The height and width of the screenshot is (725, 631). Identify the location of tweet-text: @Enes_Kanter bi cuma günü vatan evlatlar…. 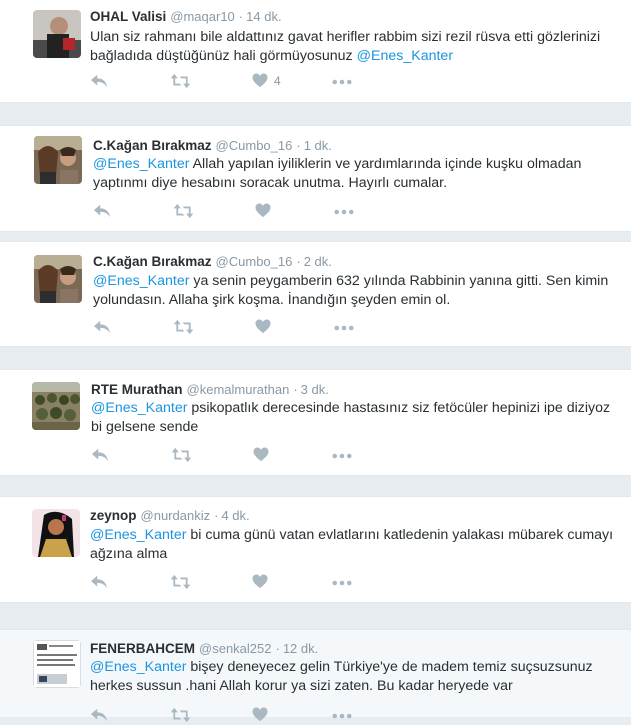
(352, 545).